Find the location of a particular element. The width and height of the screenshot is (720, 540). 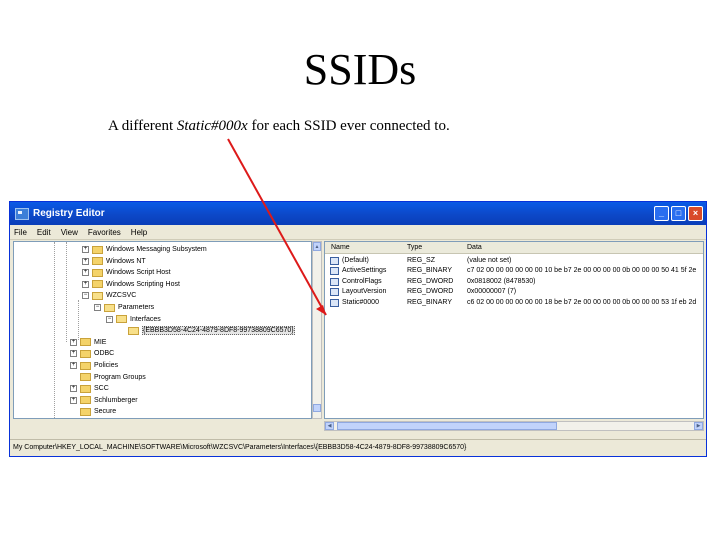

arrowhead-icon is located at coordinates (321, 310).